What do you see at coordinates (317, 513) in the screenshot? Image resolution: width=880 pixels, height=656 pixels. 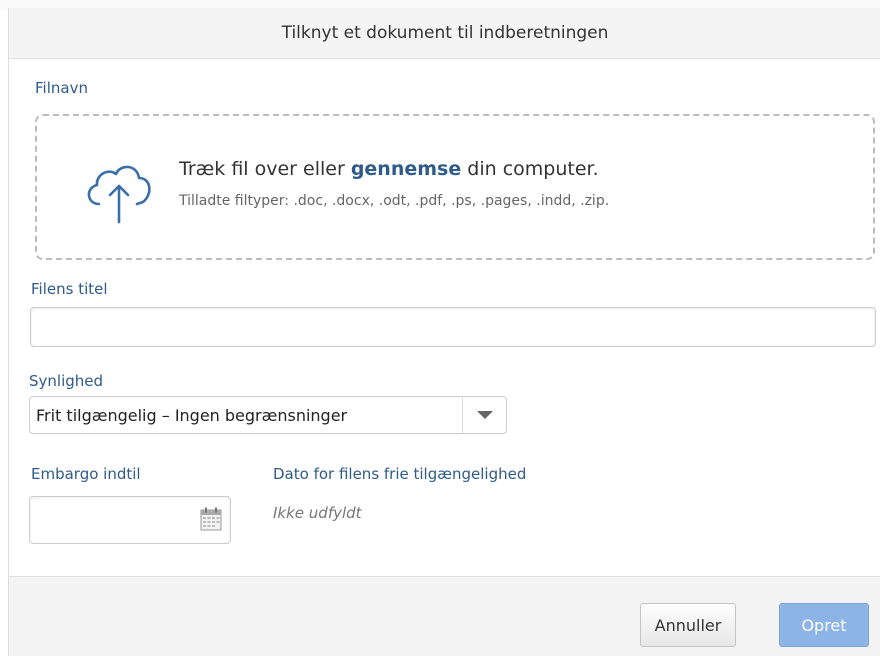 I see `availability-date-value: Ikke udfyldt` at bounding box center [317, 513].